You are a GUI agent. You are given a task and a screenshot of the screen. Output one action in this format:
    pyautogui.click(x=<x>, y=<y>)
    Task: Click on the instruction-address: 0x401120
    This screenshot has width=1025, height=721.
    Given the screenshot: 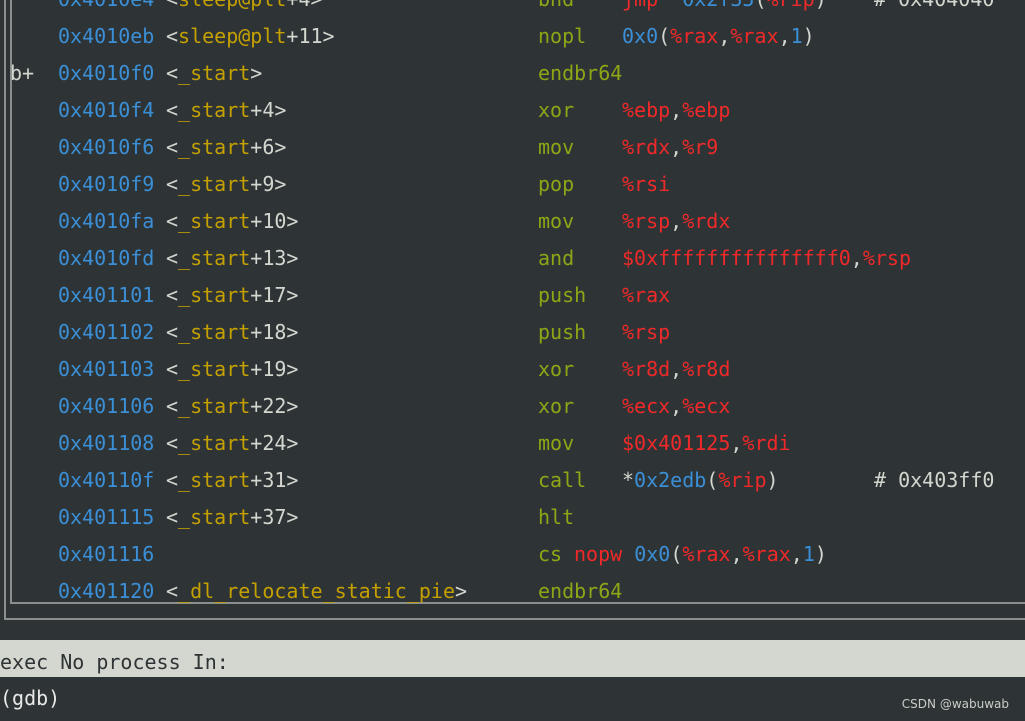 What is the action you would take?
    pyautogui.click(x=106, y=591)
    